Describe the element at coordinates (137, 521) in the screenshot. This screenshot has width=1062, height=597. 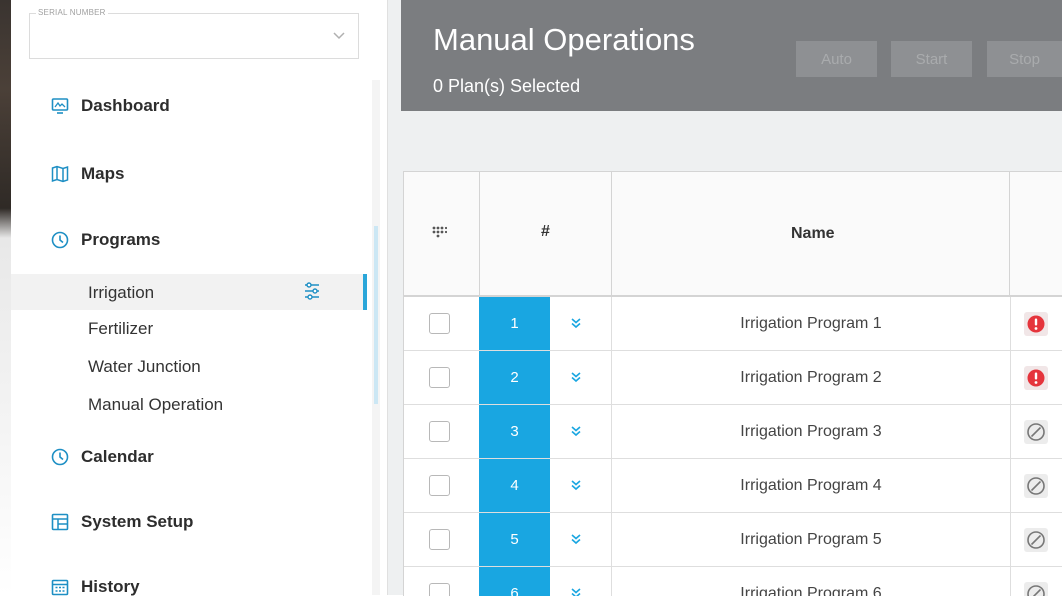
I see `nav-system-setup-label: System Setup` at that location.